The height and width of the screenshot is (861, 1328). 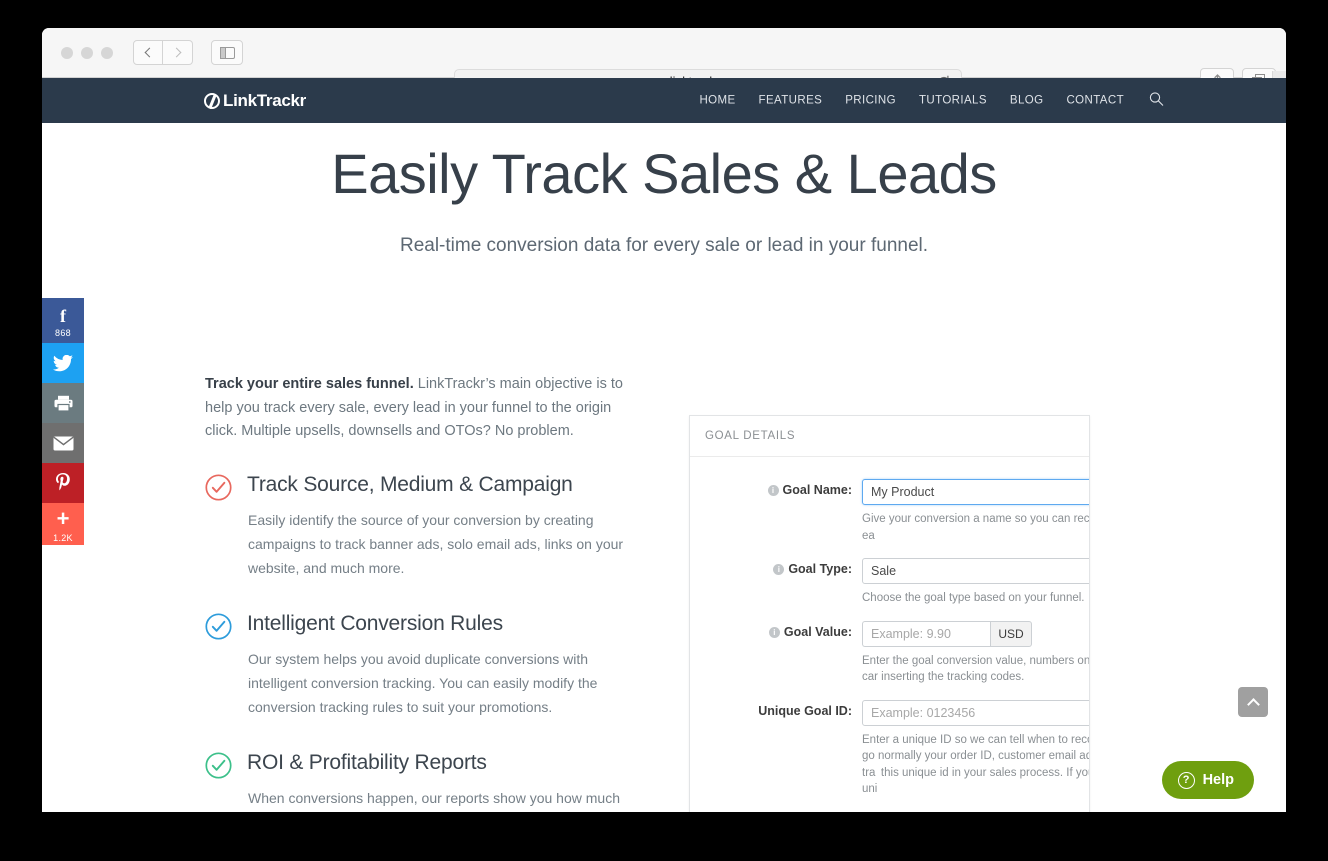 I want to click on print-button, so click(x=63, y=403).